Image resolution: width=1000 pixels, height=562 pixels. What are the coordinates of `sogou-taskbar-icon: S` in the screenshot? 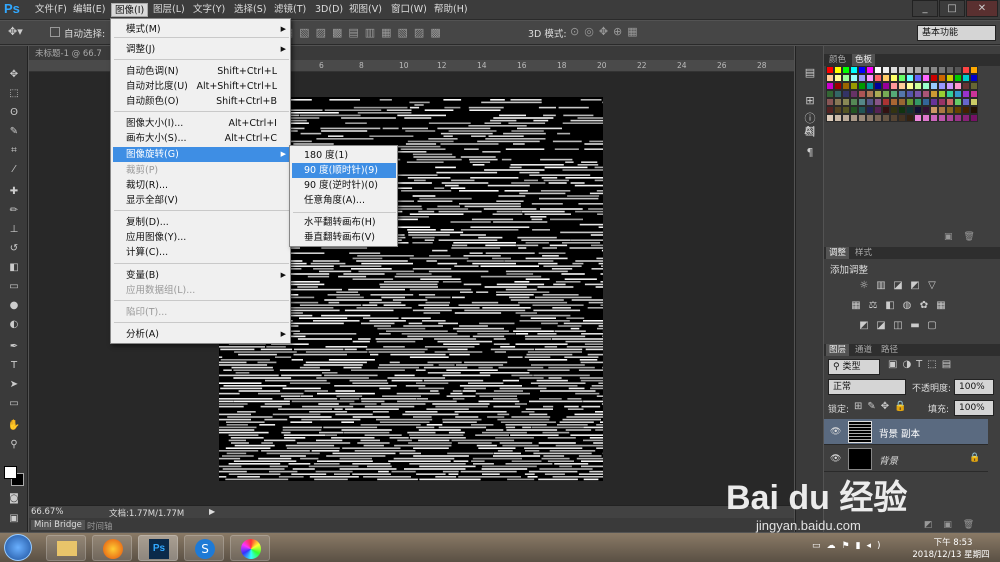 It's located at (204, 548).